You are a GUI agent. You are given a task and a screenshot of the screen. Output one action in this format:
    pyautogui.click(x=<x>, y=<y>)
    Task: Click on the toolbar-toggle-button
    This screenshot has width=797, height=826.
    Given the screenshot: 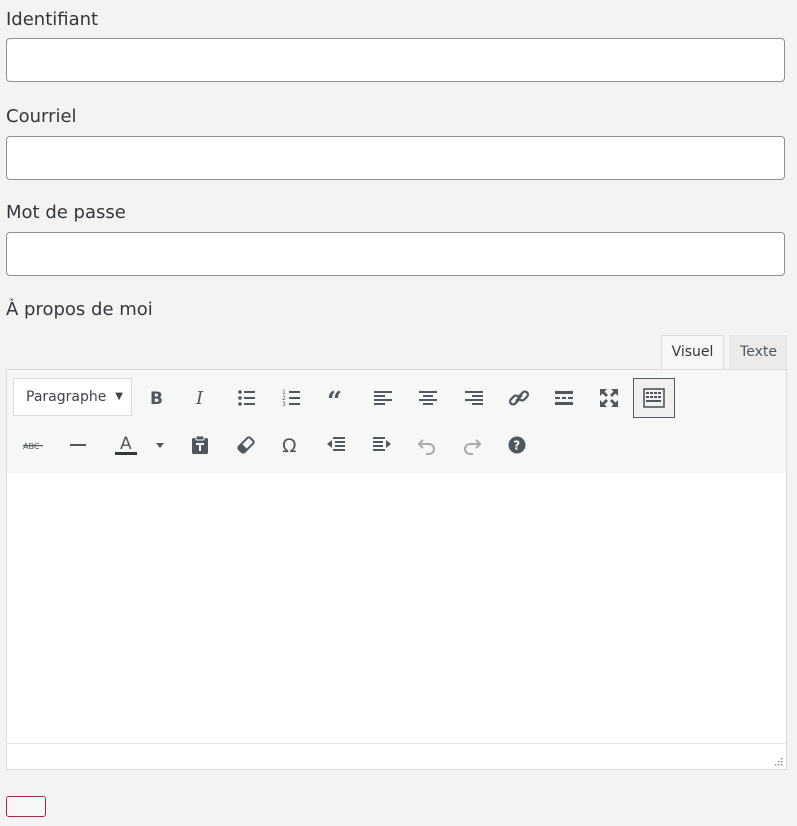 What is the action you would take?
    pyautogui.click(x=654, y=398)
    